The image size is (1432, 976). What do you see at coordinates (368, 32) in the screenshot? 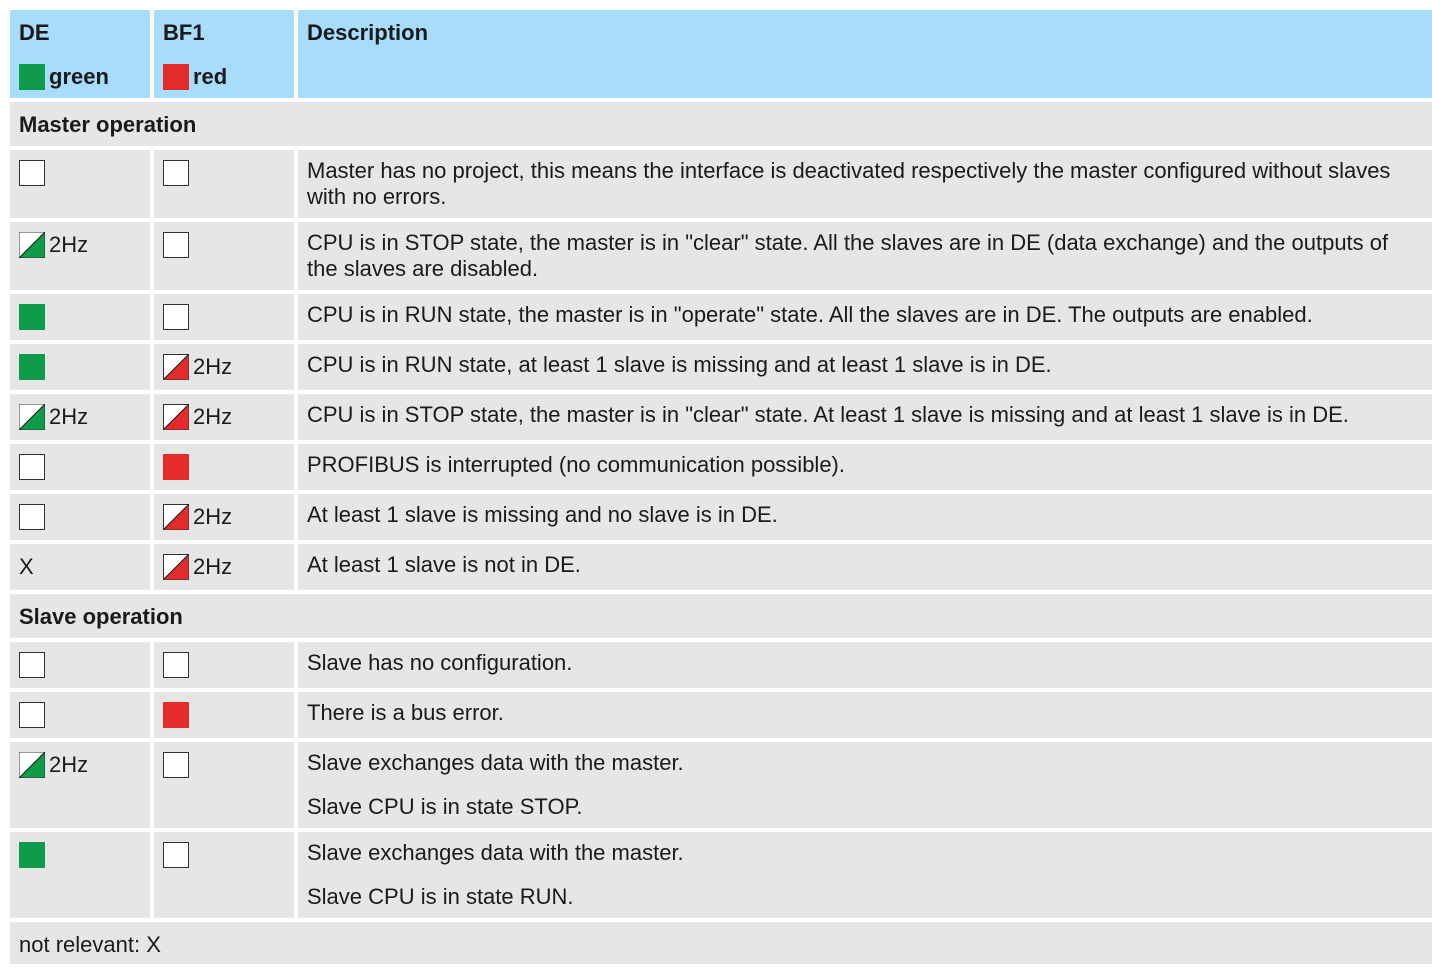
I see `header-description-title: Description` at bounding box center [368, 32].